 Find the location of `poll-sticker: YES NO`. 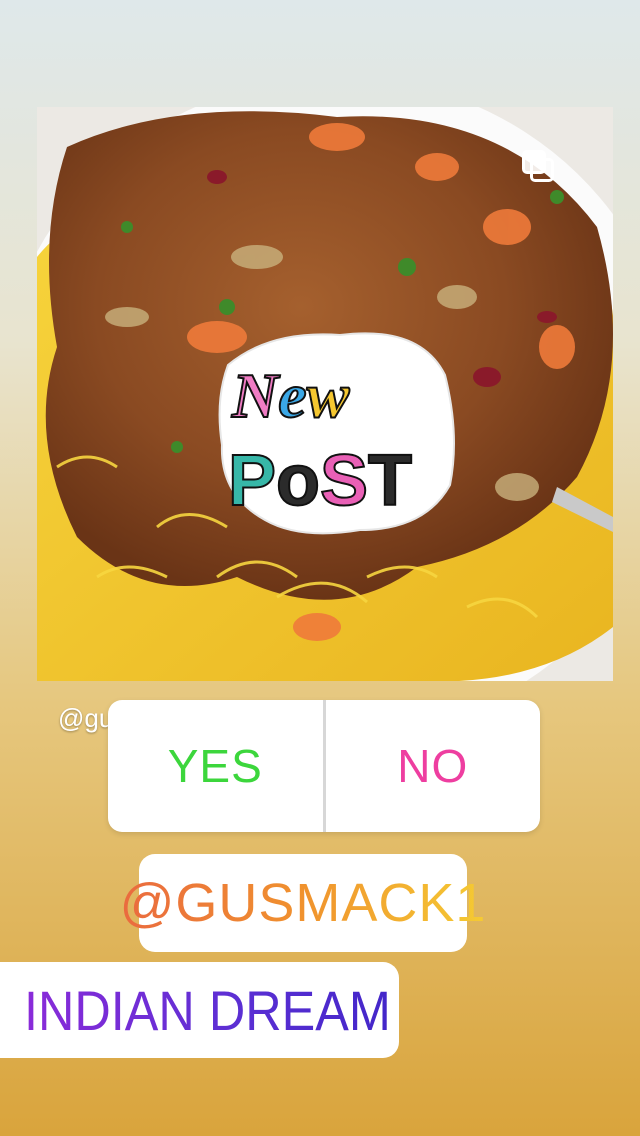

poll-sticker: YES NO is located at coordinates (324, 766).